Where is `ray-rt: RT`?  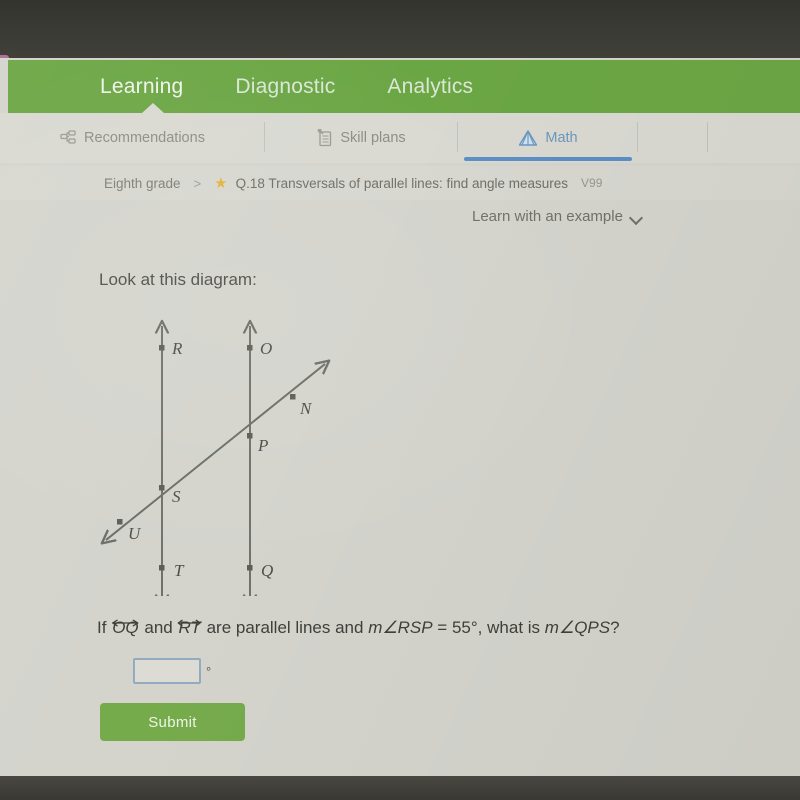 ray-rt: RT is located at coordinates (189, 628).